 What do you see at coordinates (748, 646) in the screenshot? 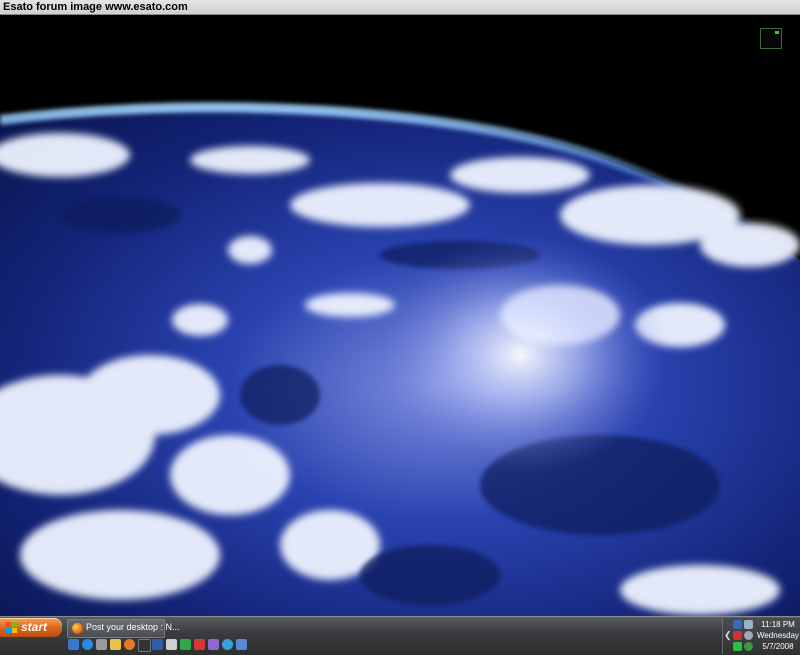
I see `check-icon` at bounding box center [748, 646].